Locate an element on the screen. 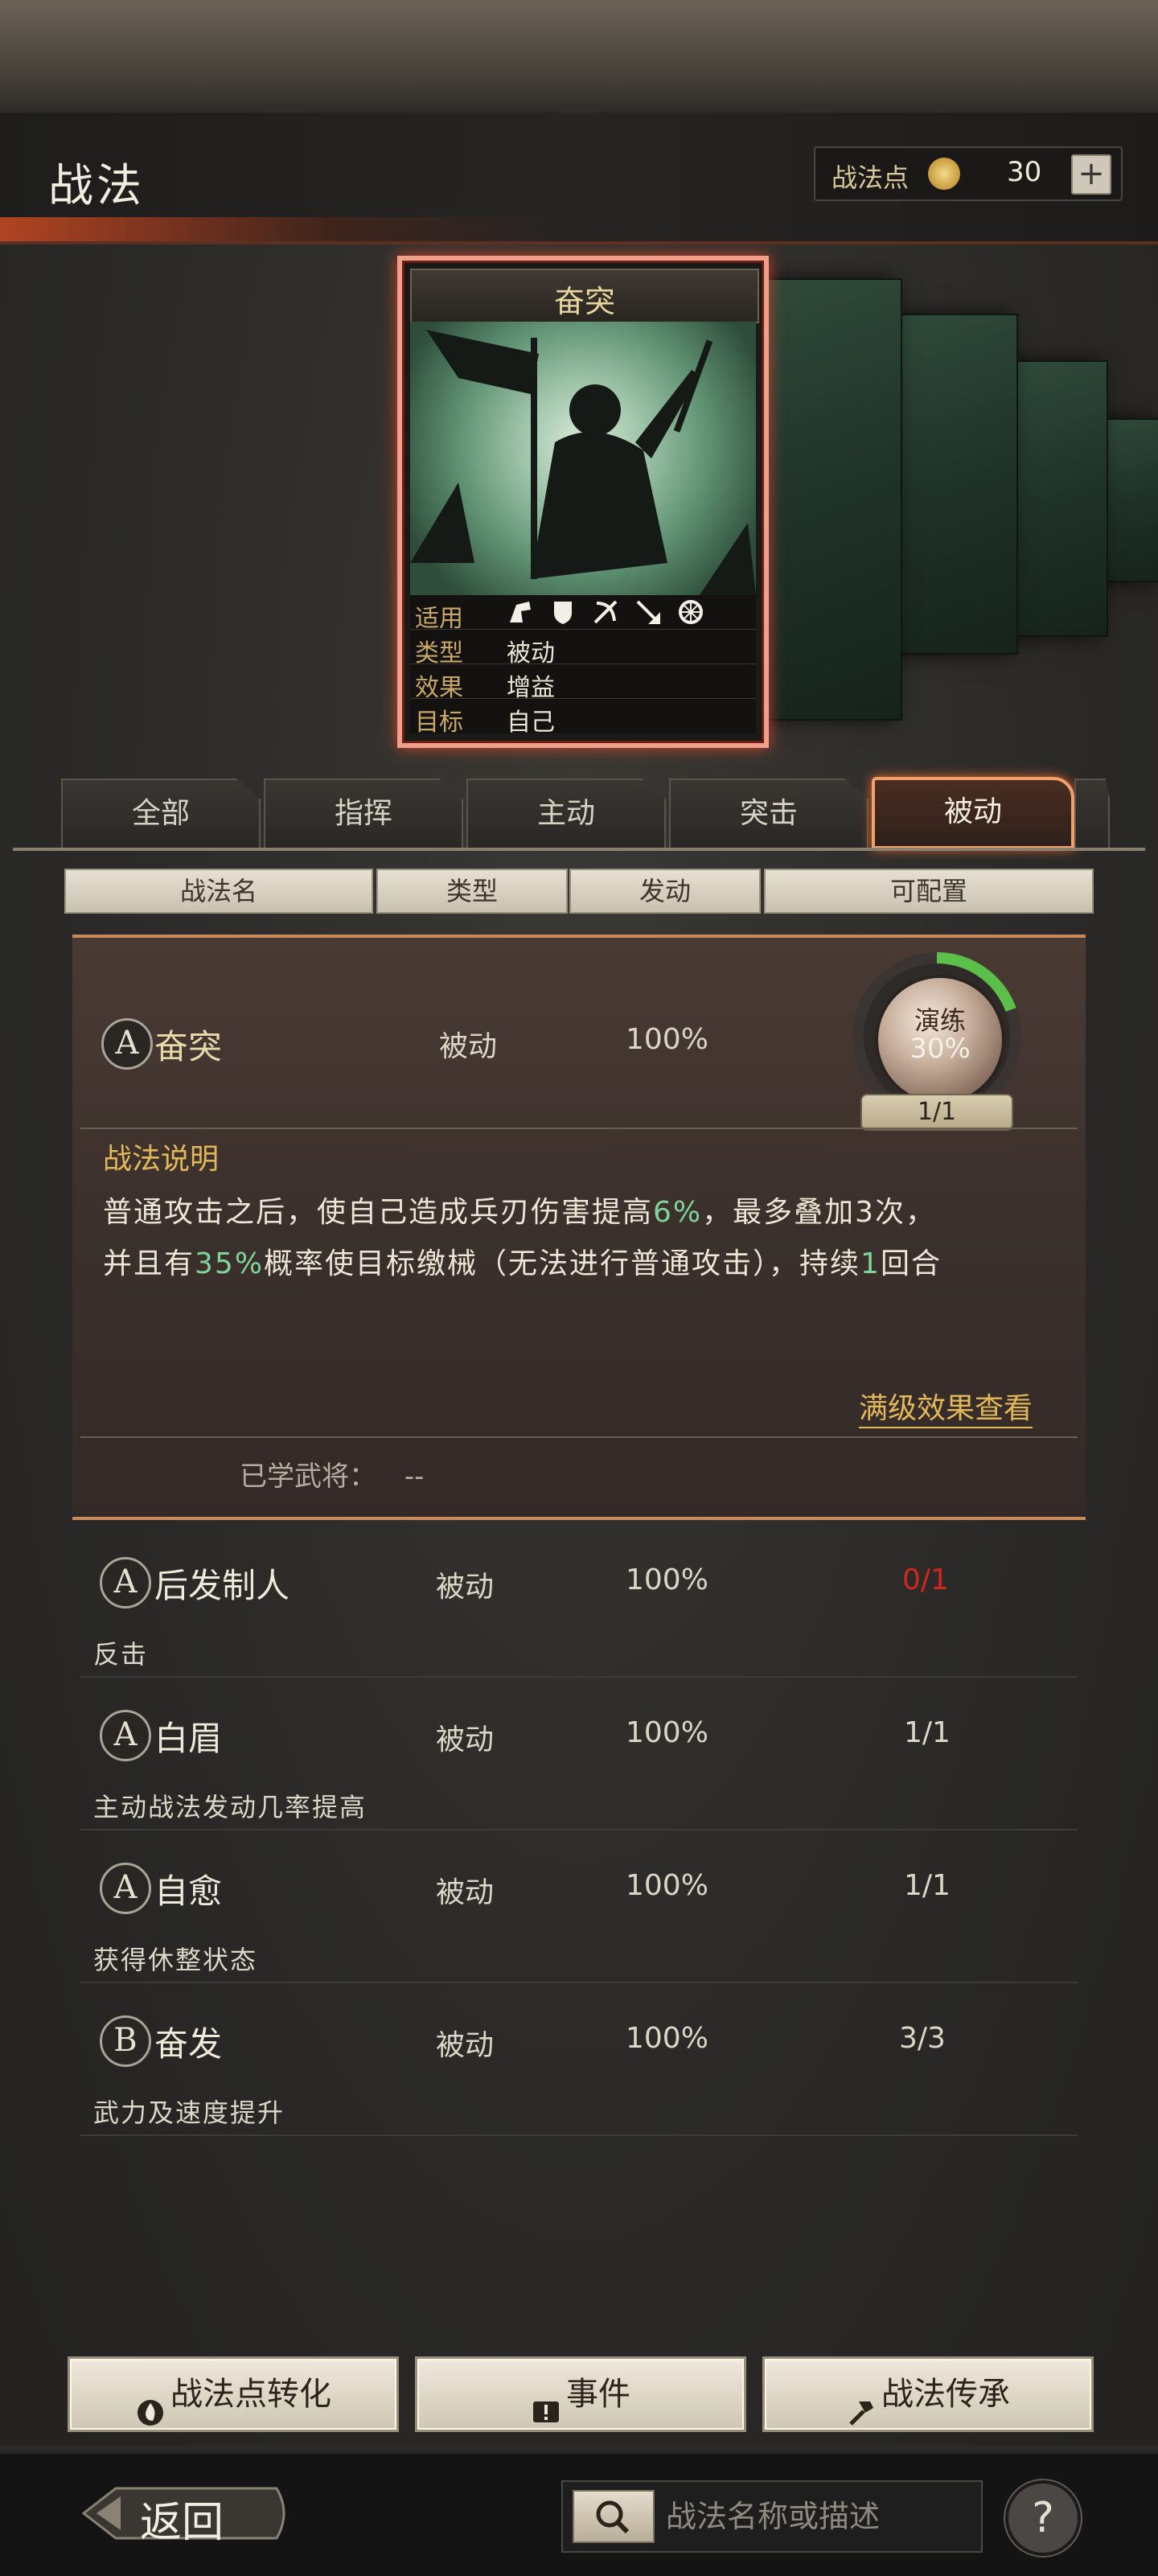 Image resolution: width=1158 pixels, height=2576 pixels. card-title-bar: 奋突 is located at coordinates (584, 296).